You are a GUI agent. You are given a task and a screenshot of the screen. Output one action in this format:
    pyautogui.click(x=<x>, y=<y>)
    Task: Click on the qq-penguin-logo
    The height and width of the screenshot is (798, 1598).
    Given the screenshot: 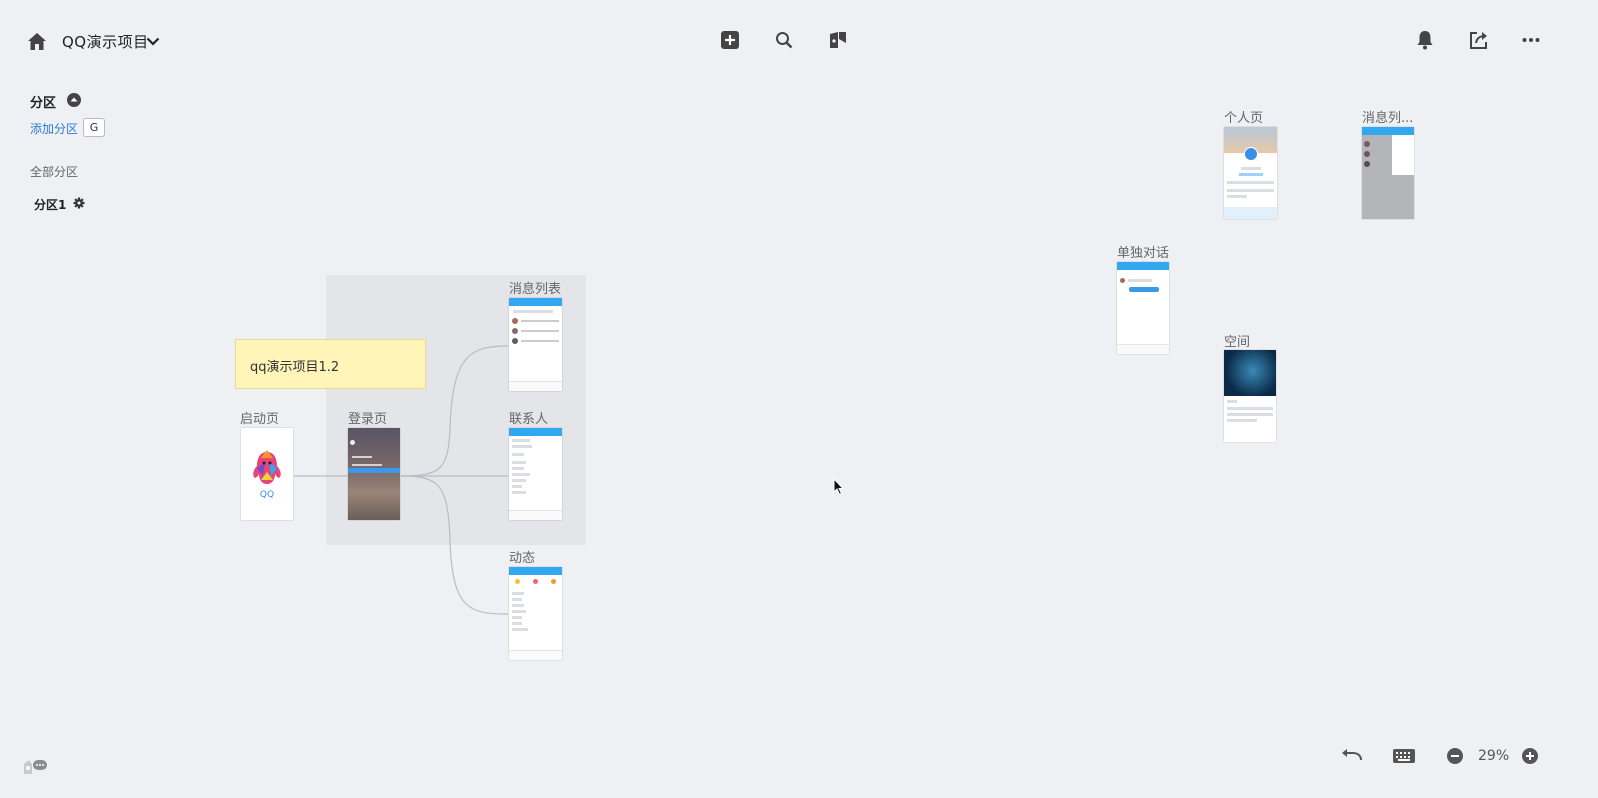 What is the action you would take?
    pyautogui.click(x=267, y=467)
    